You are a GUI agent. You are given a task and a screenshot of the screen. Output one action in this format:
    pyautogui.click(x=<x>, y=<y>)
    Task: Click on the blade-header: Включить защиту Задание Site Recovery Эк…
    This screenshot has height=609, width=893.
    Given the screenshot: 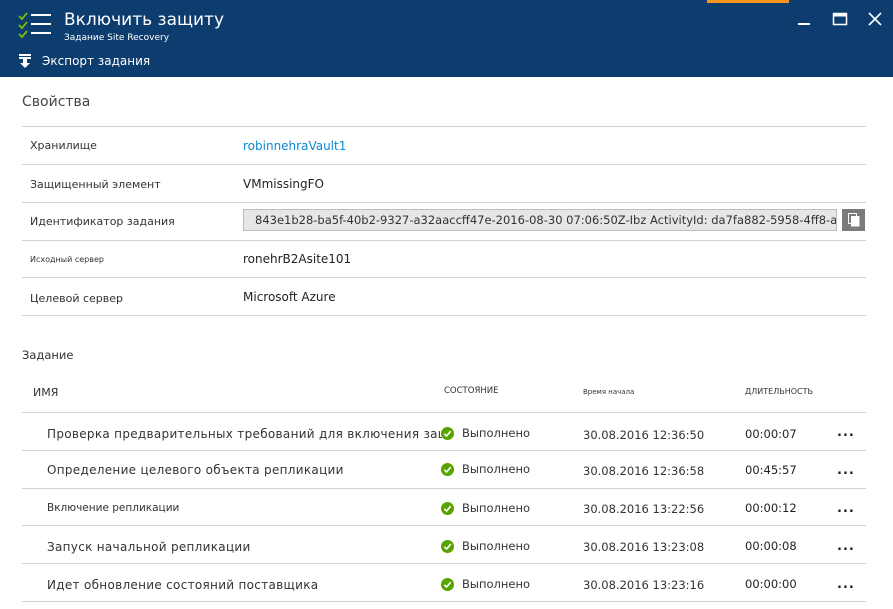 What is the action you would take?
    pyautogui.click(x=446, y=38)
    